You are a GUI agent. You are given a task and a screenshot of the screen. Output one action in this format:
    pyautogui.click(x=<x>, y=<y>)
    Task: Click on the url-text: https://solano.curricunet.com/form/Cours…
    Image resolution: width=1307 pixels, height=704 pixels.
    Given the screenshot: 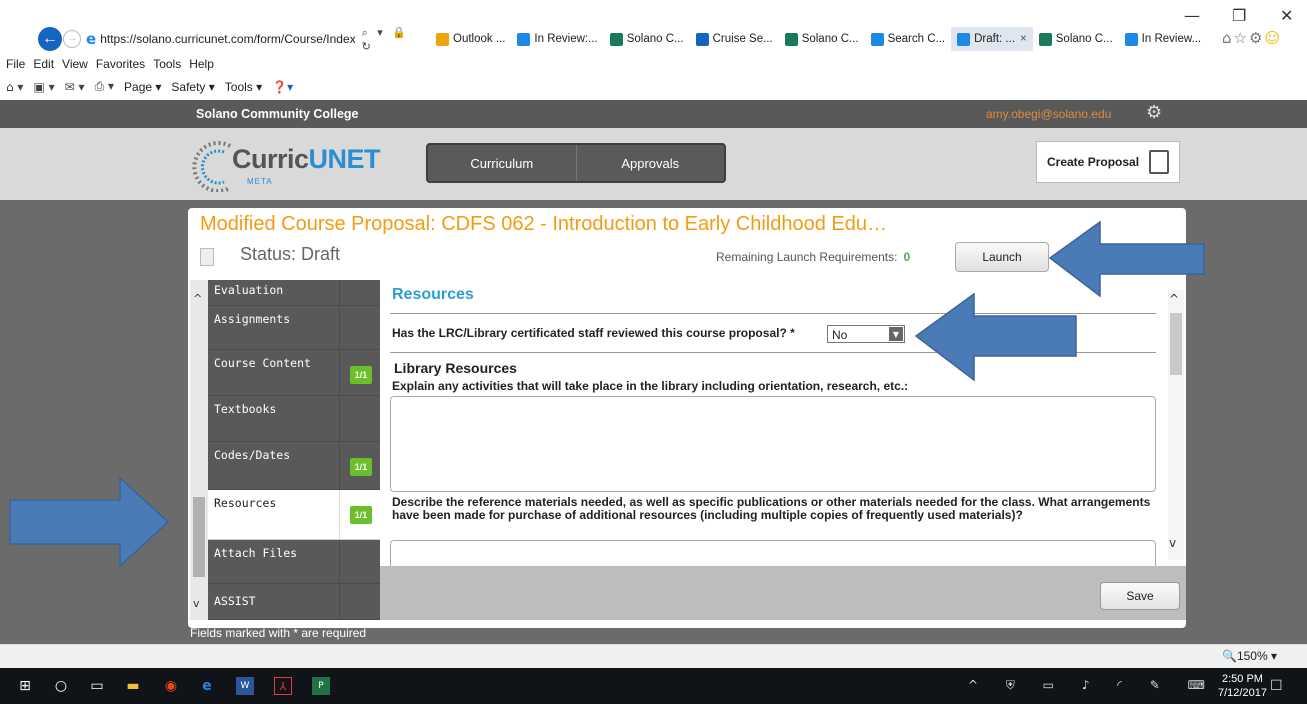 What is the action you would take?
    pyautogui.click(x=227, y=39)
    